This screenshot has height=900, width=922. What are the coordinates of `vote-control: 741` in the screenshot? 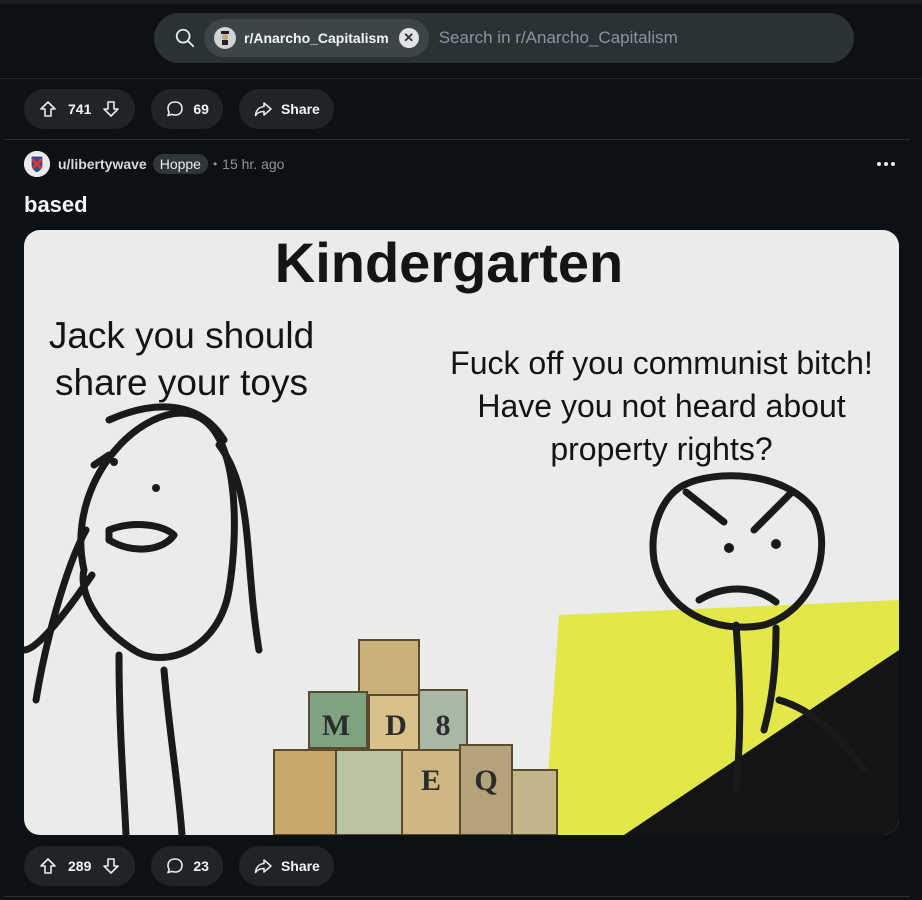 It's located at (80, 109).